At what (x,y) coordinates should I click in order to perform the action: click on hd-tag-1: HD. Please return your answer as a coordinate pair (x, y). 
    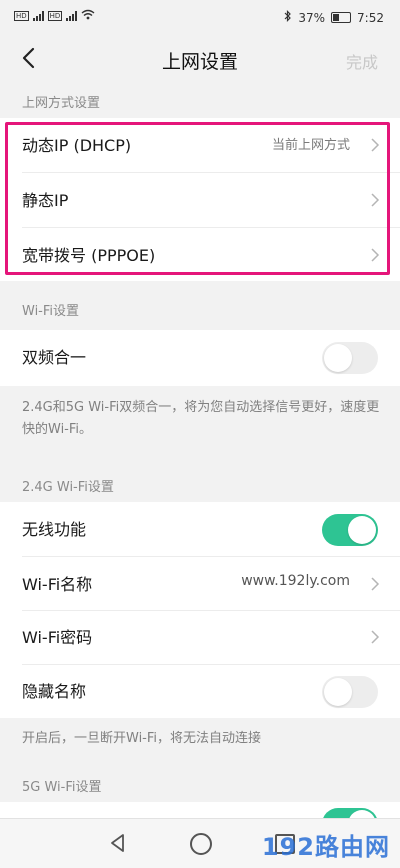
    Looking at the image, I should click on (21, 16).